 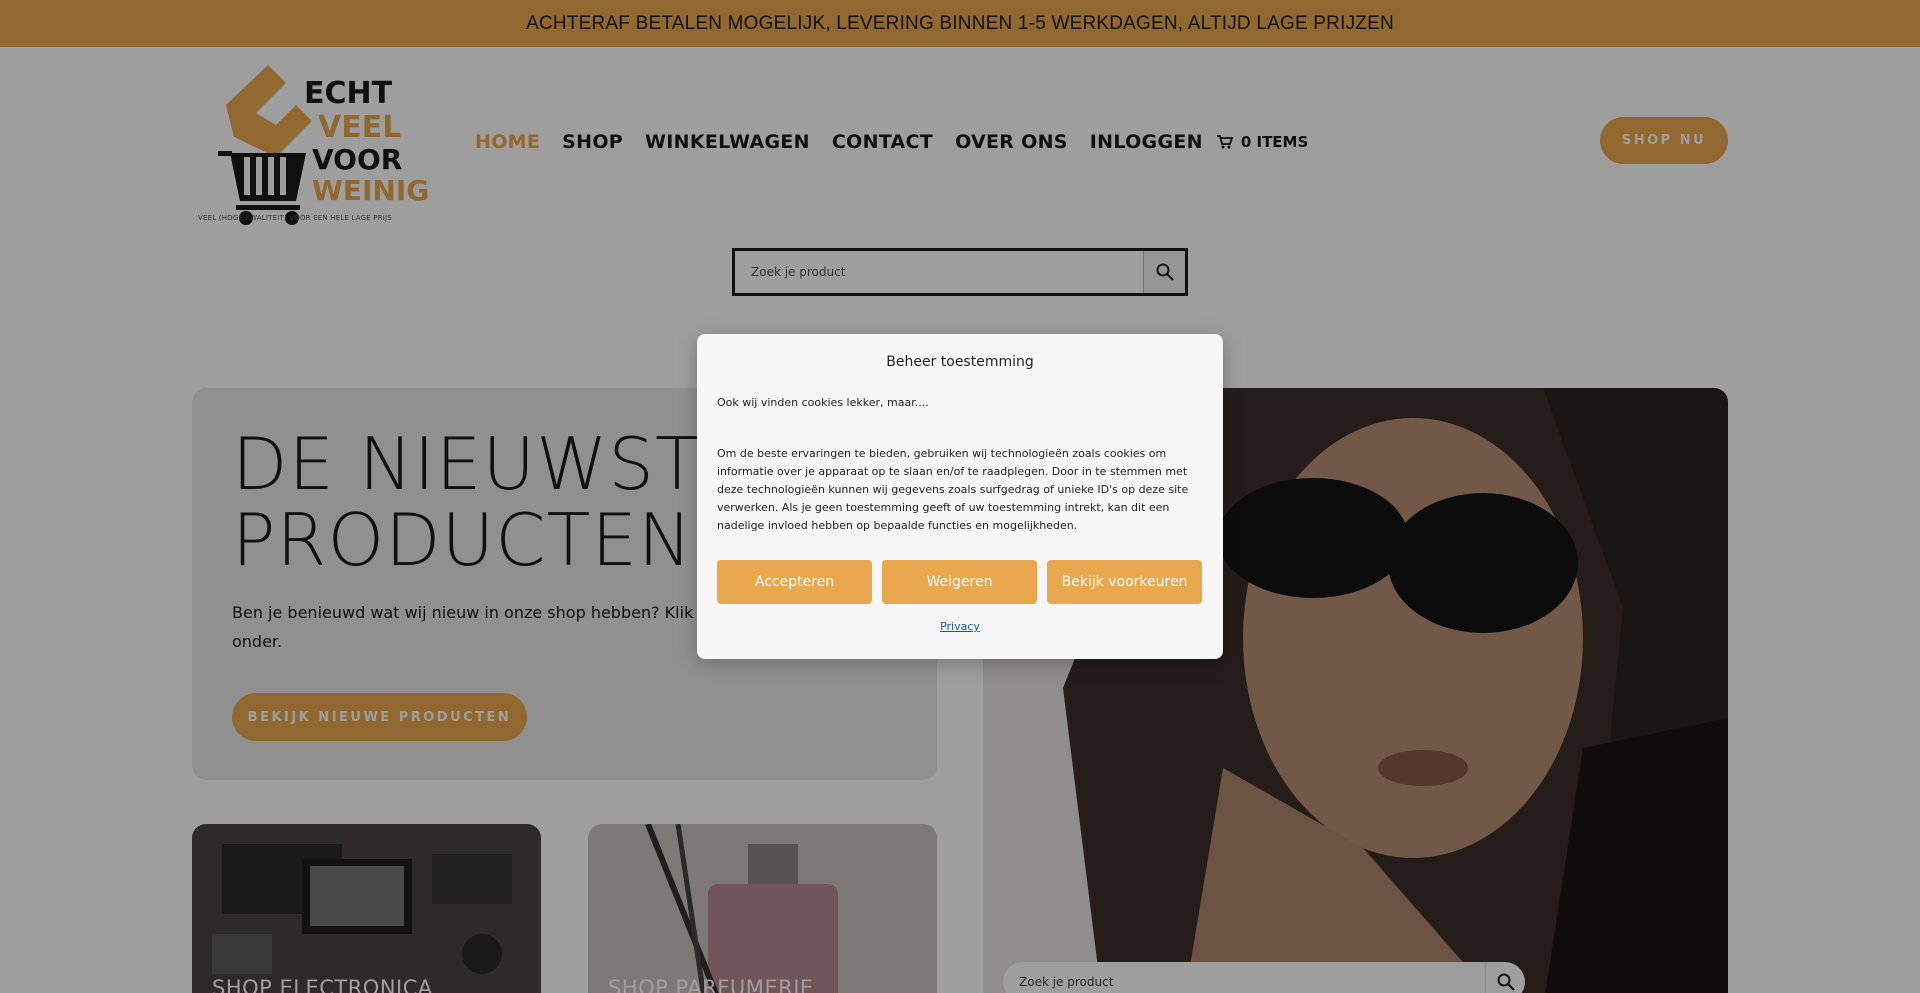 What do you see at coordinates (960, 626) in the screenshot?
I see `privacy-link: Privacy` at bounding box center [960, 626].